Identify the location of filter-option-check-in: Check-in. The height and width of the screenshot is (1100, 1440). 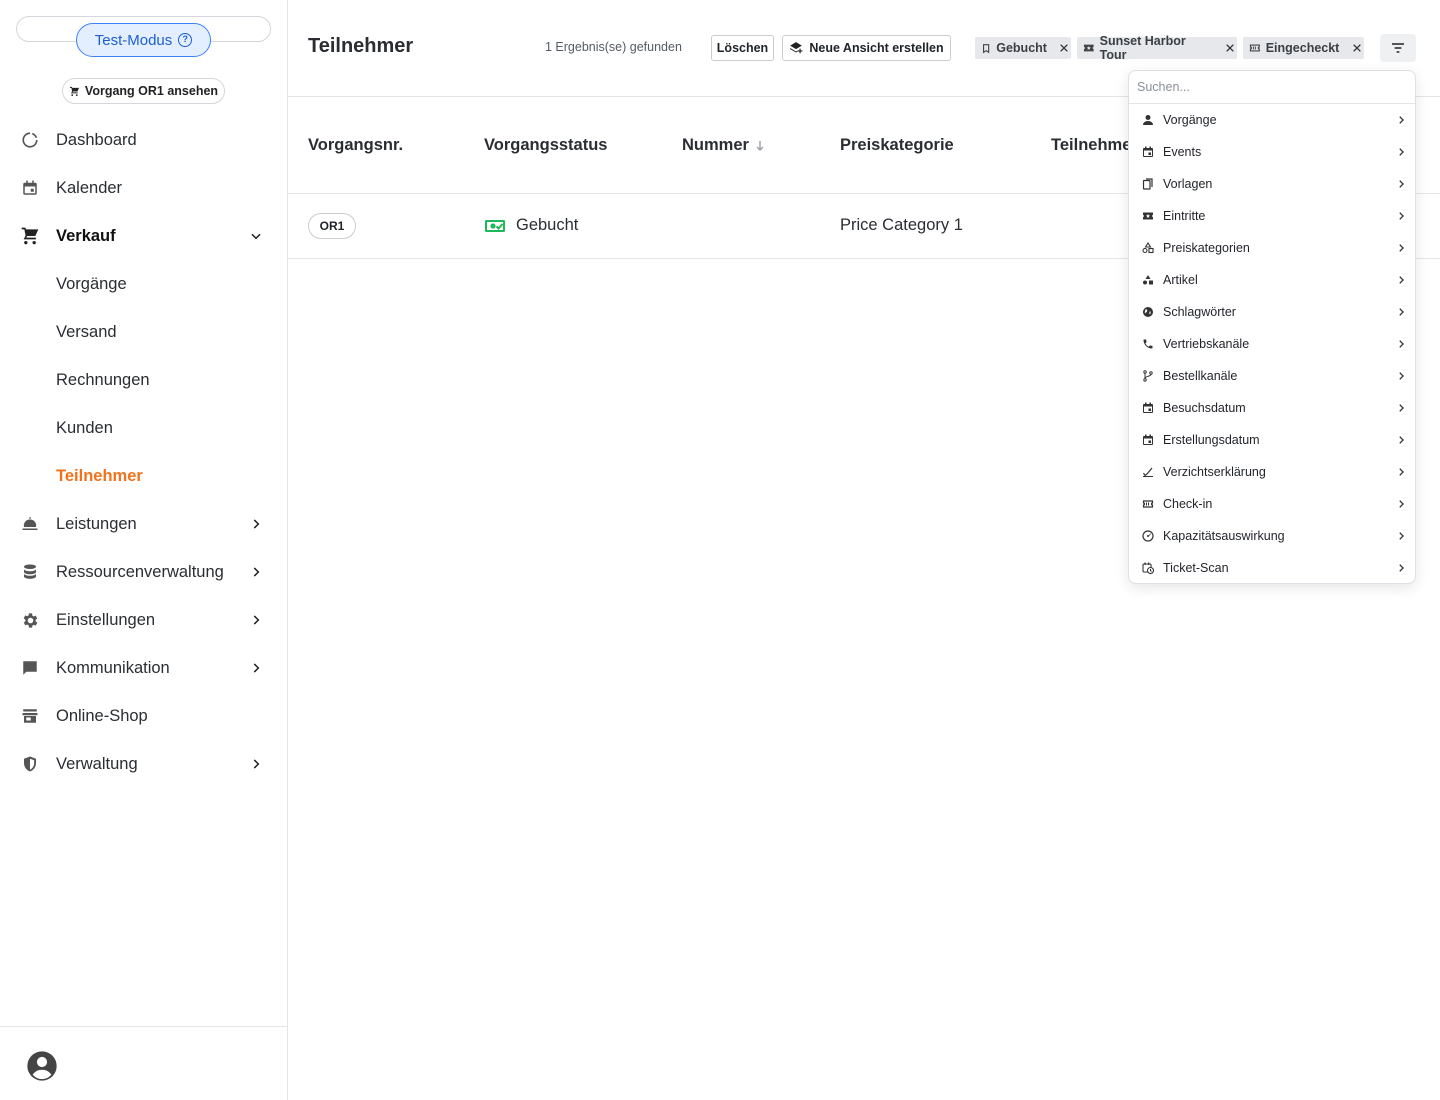
(1272, 504).